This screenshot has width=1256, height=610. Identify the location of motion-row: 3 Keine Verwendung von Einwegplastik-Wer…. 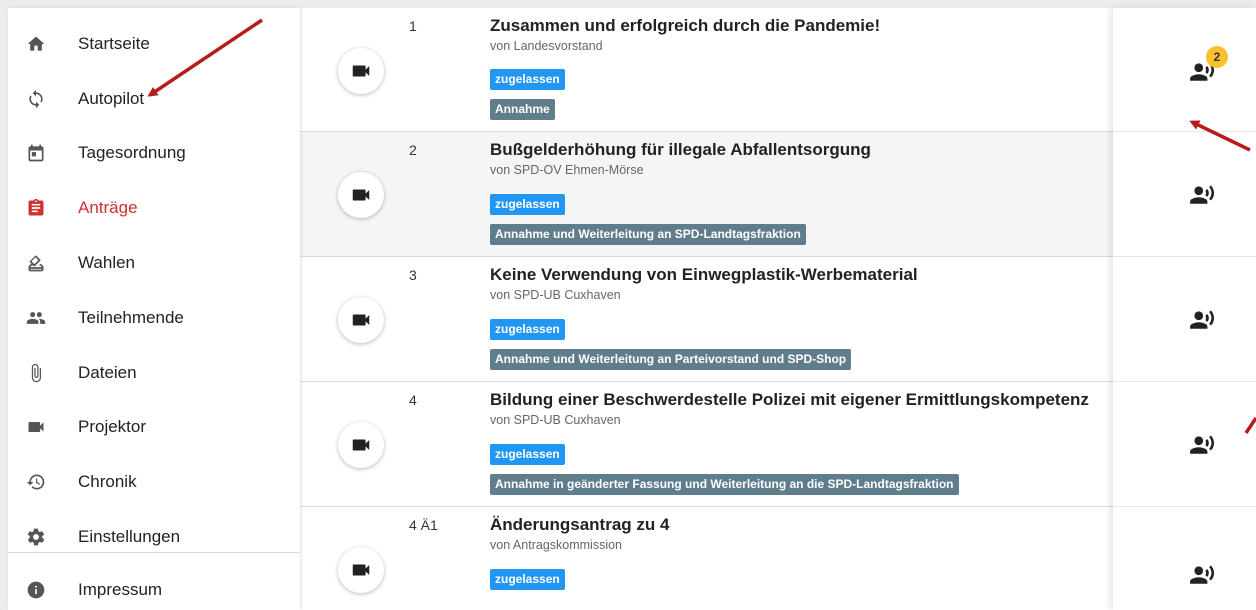
(706, 319).